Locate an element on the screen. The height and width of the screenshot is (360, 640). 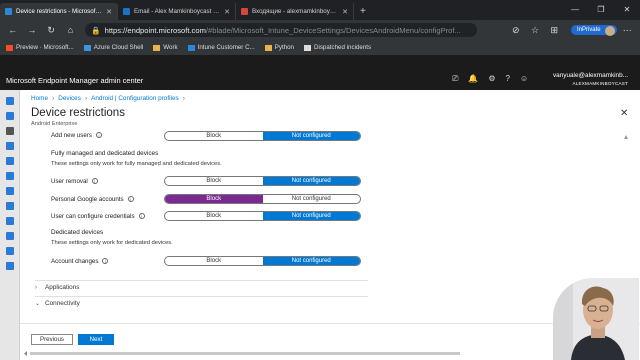
browser-tab-inbox: Входящие - alexmamkinboycas ✕ is located at coordinates (295, 11).